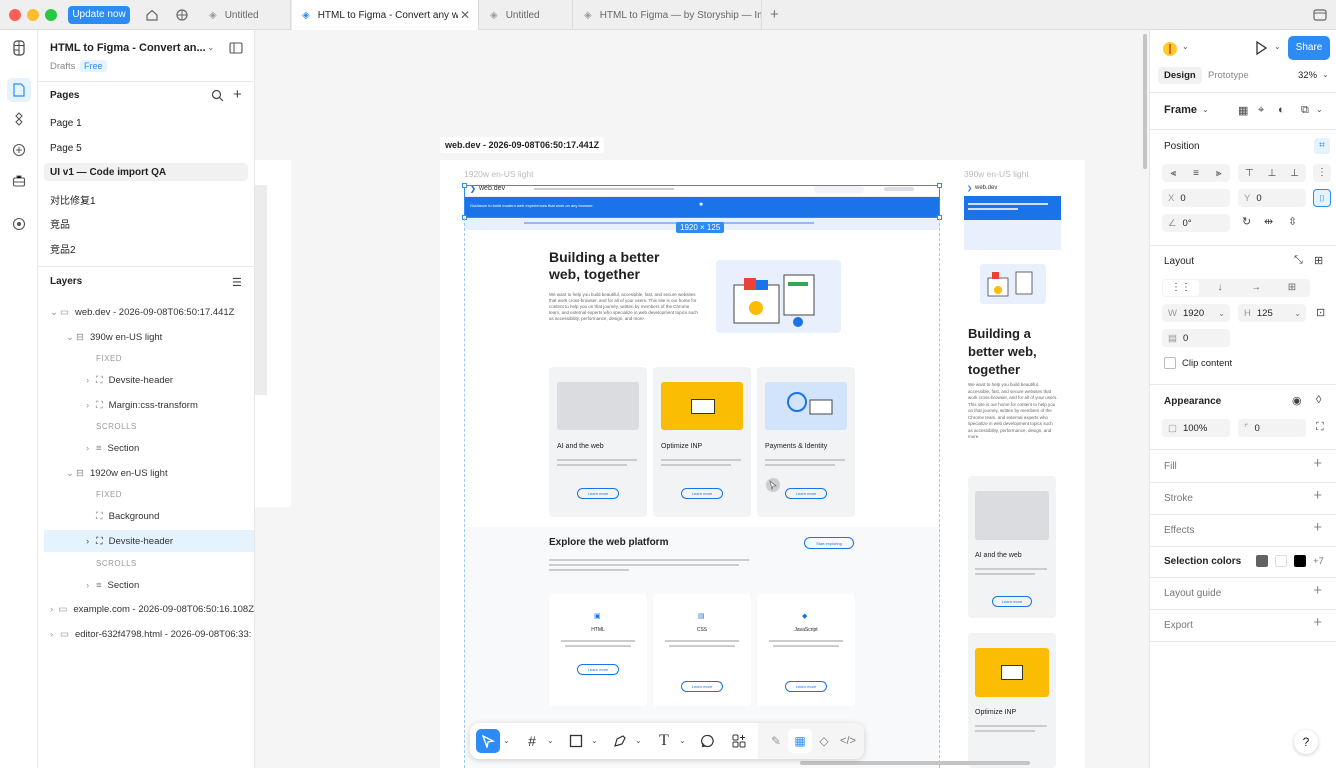 The width and height of the screenshot is (1336, 768). I want to click on feature-card: AI and the web Learn more, so click(598, 442).